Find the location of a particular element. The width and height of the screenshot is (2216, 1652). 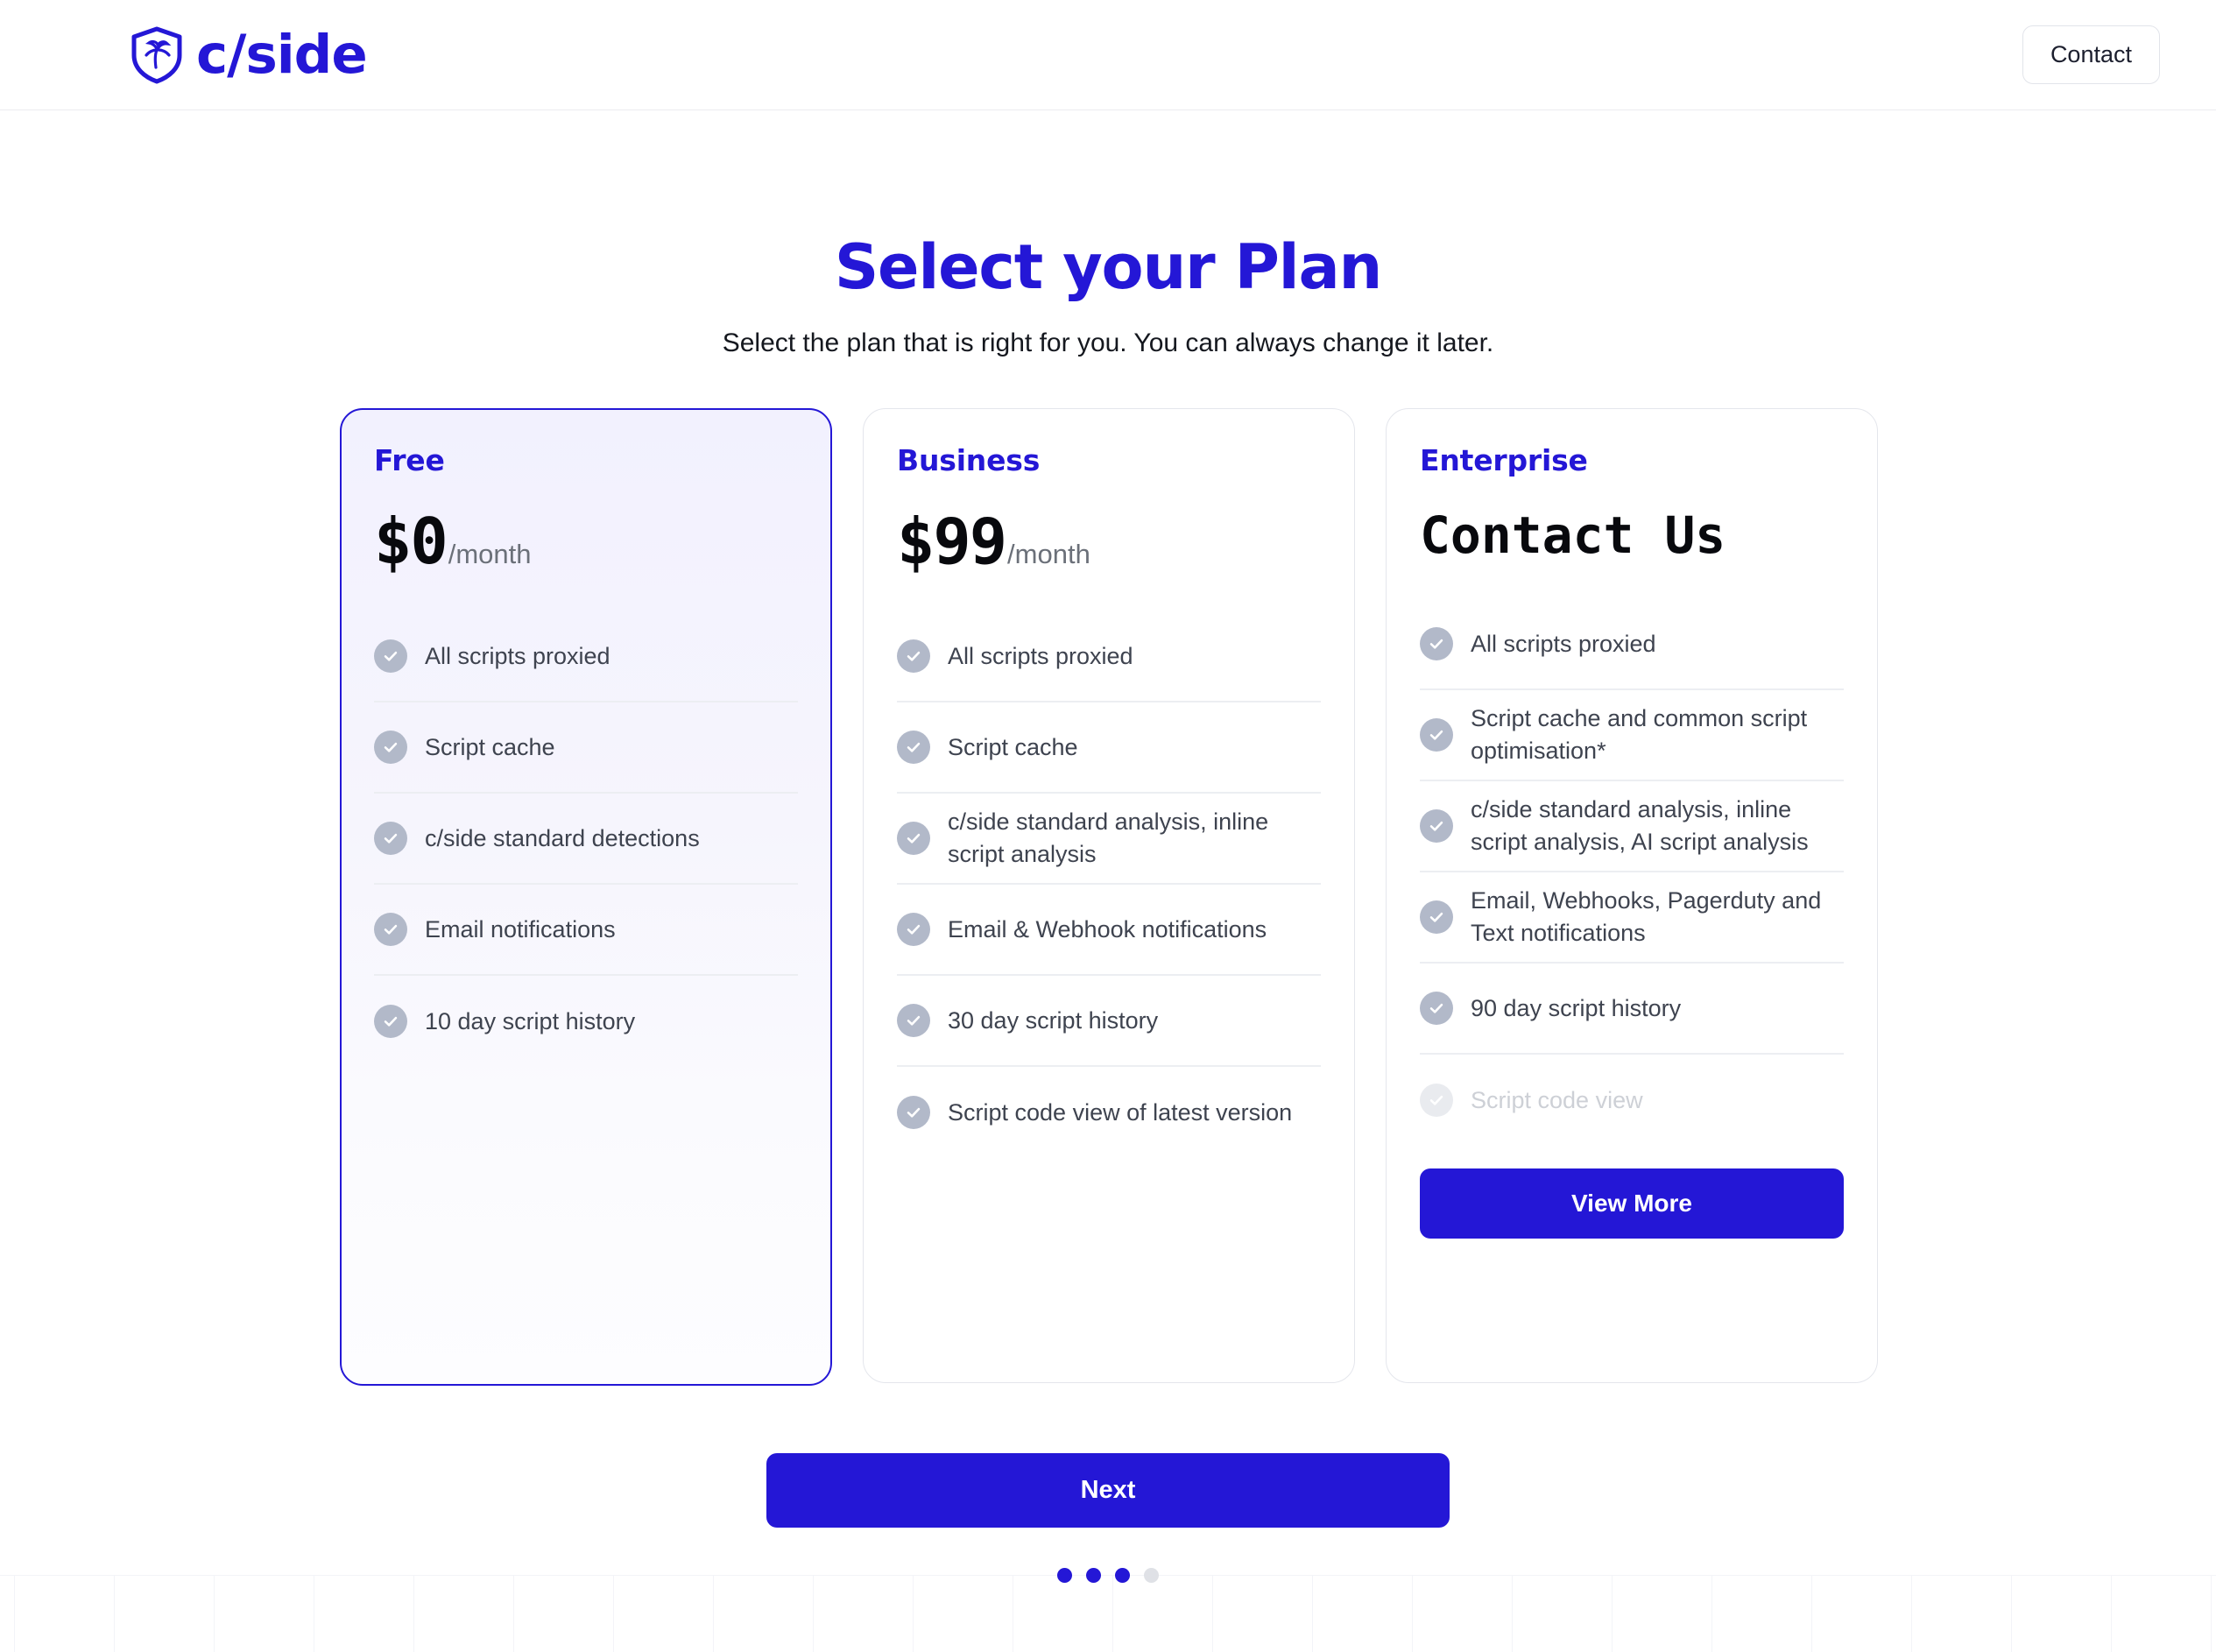

plan-feature-label: 10 day script history is located at coordinates (530, 1020).